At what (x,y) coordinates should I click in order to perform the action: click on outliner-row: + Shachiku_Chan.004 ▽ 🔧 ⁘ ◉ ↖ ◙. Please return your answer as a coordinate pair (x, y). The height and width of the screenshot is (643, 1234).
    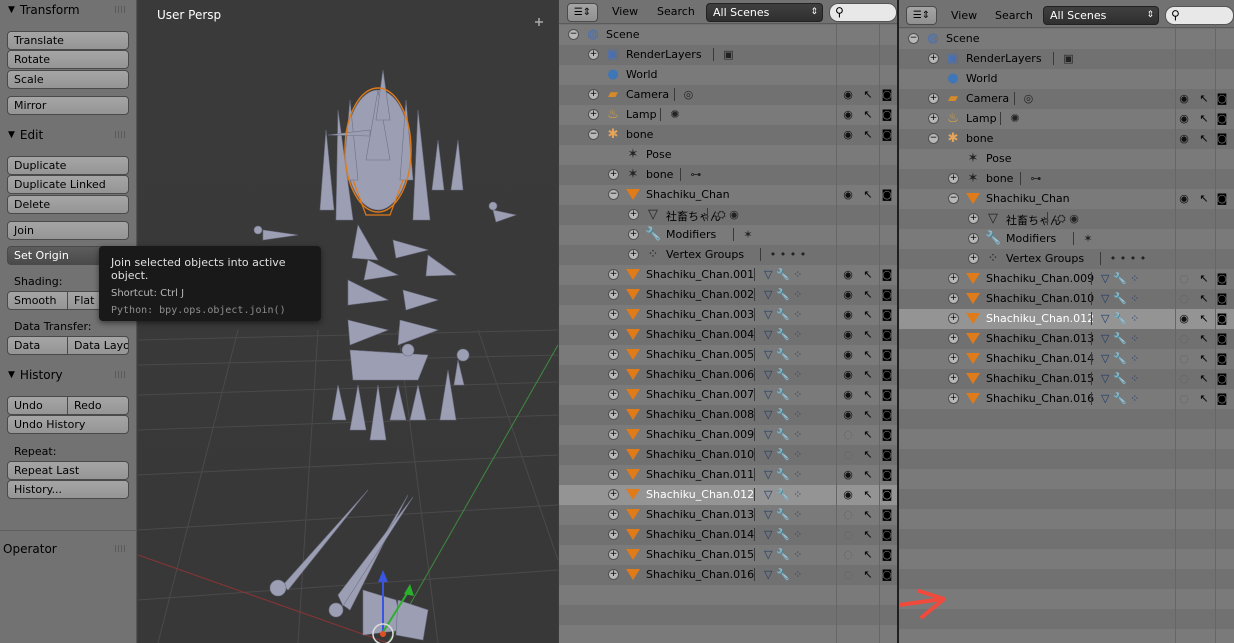
    Looking at the image, I should click on (728, 335).